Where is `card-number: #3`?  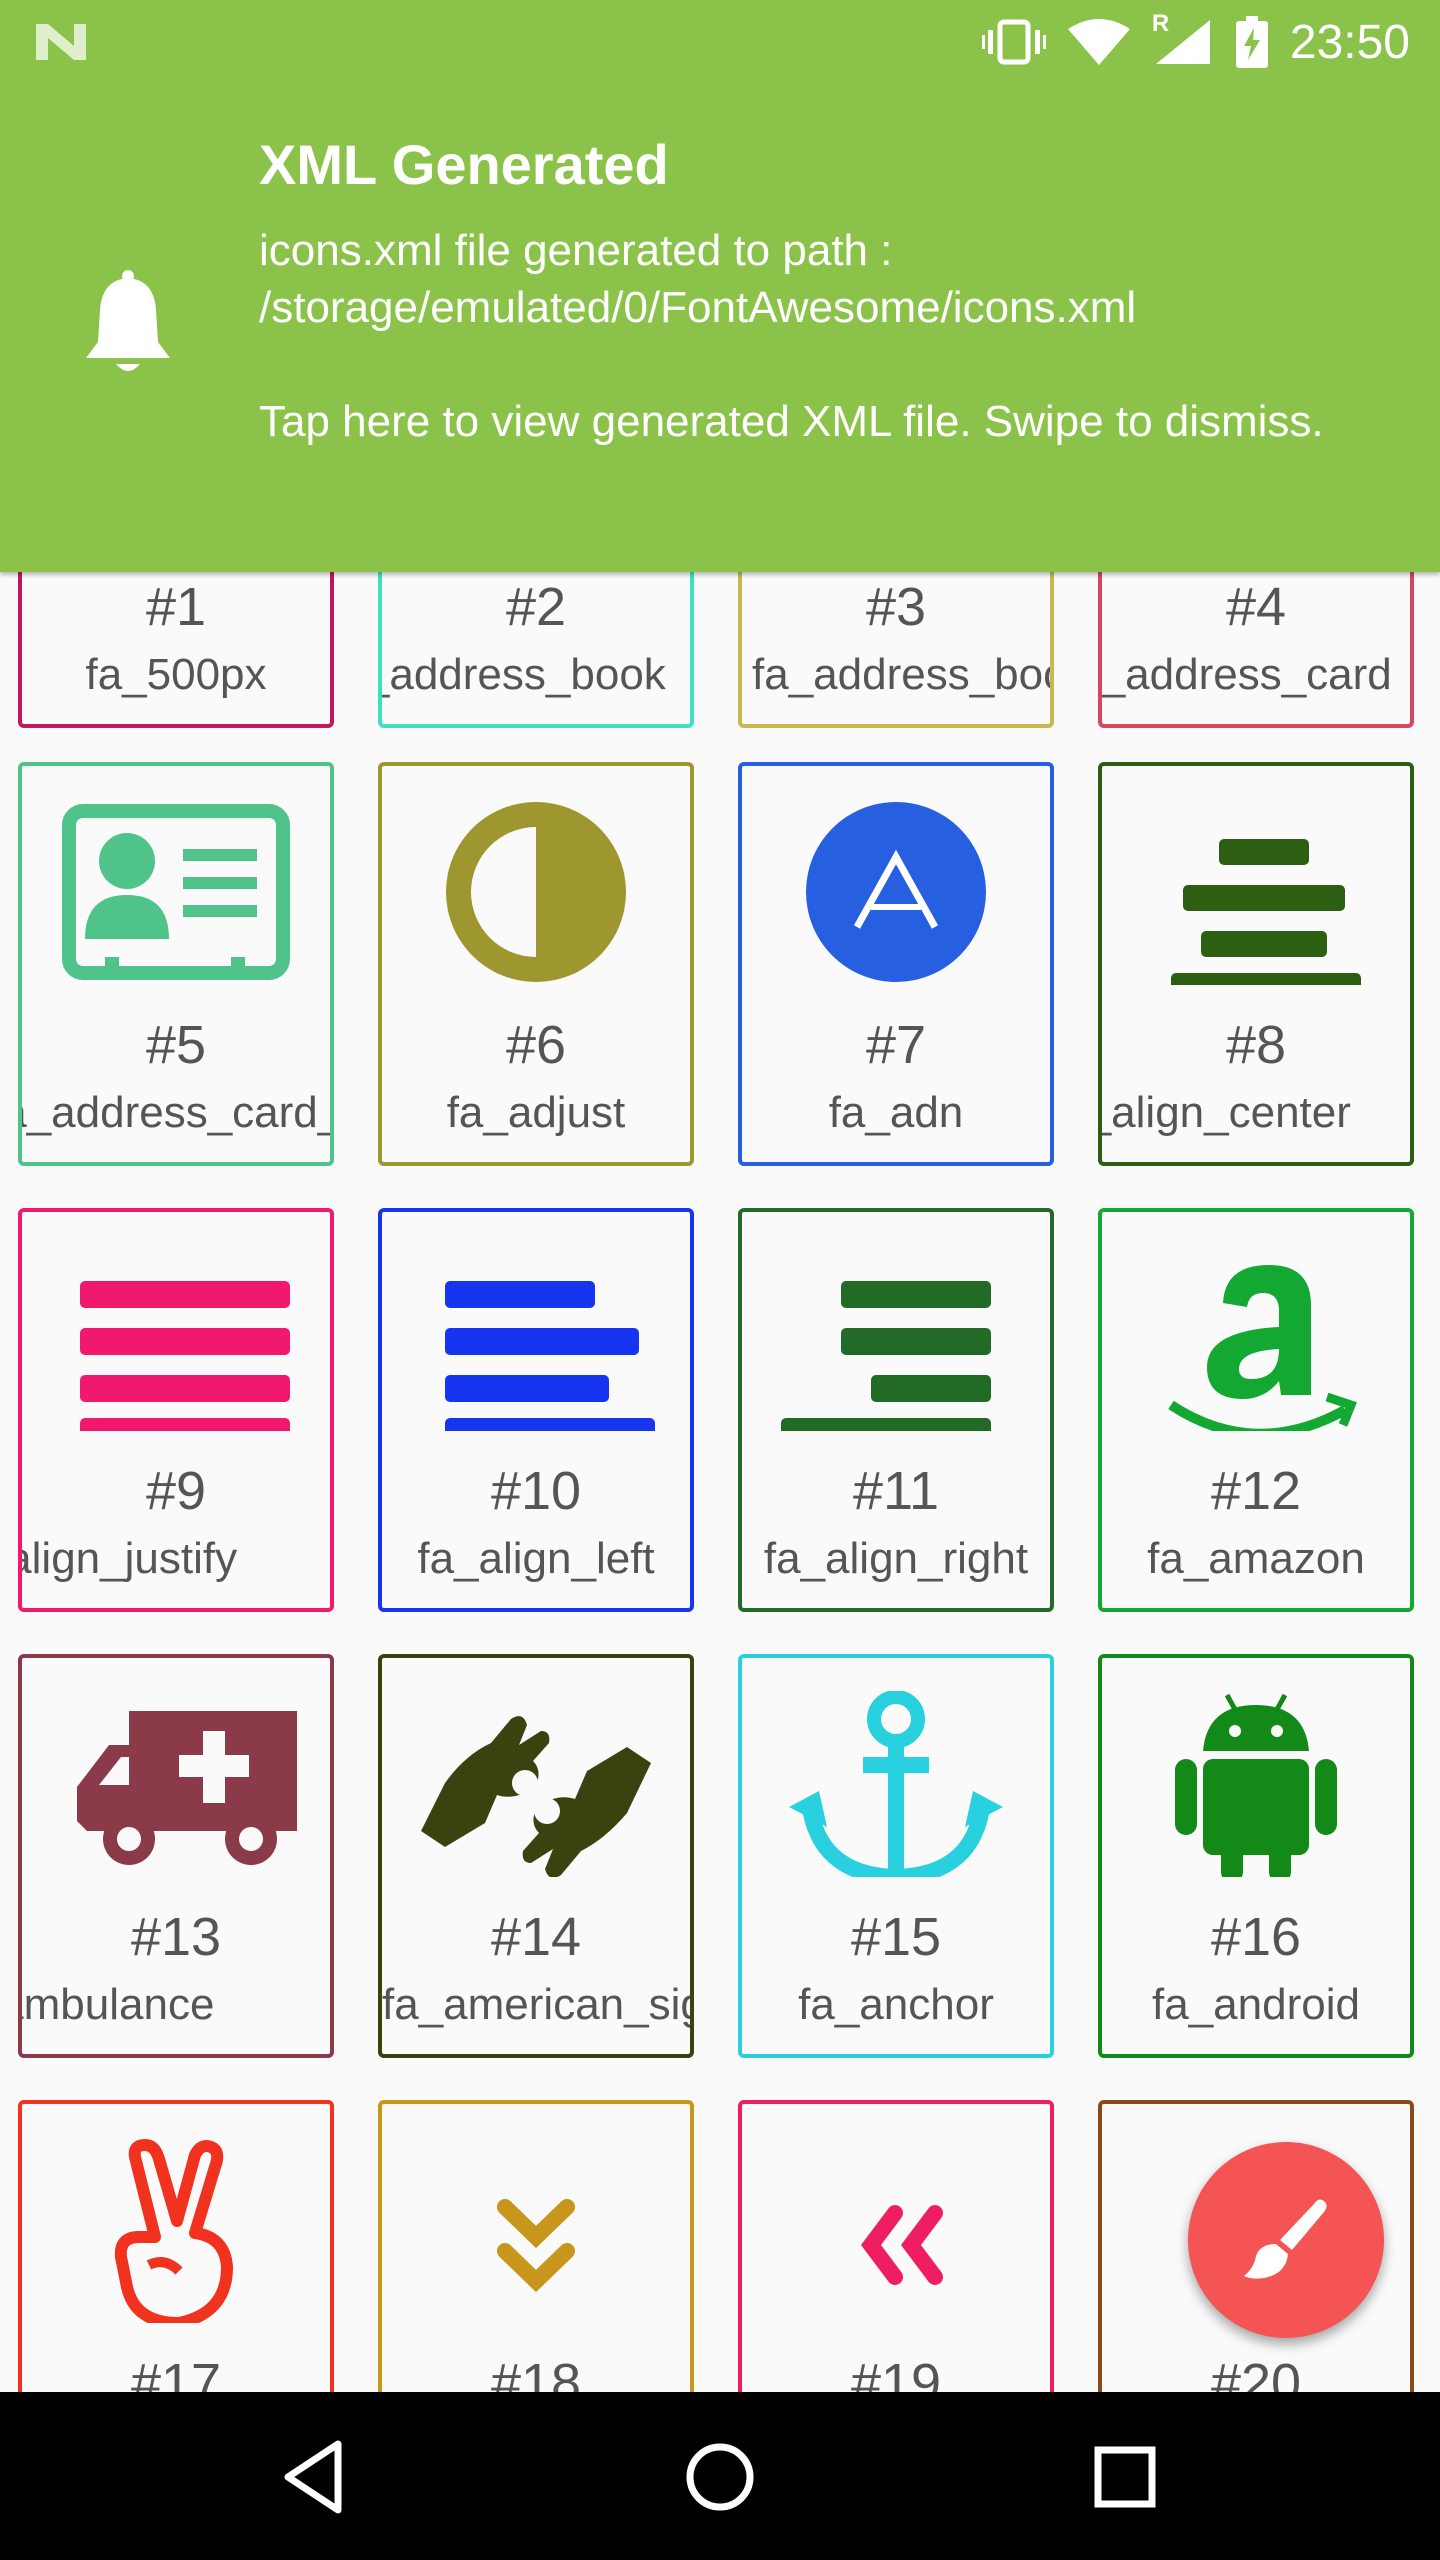
card-number: #3 is located at coordinates (896, 607).